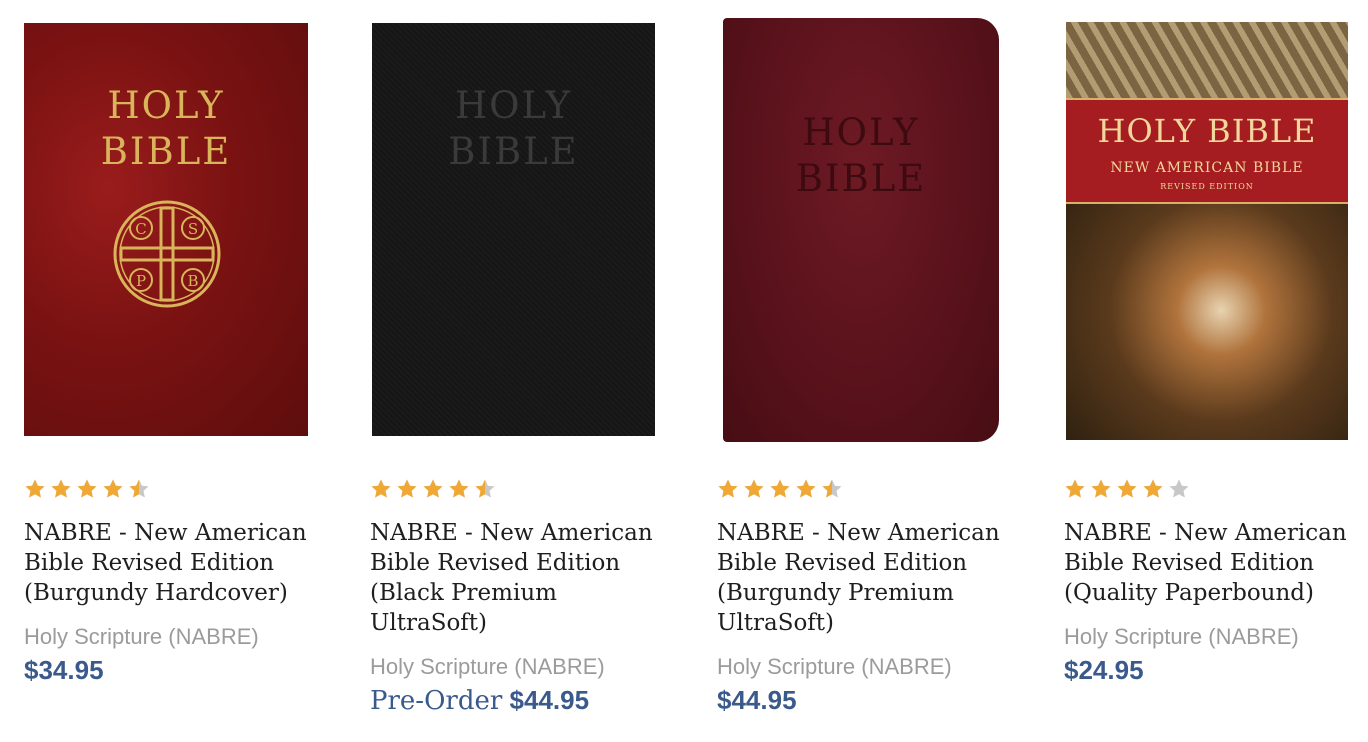 Image resolution: width=1368 pixels, height=742 pixels. Describe the element at coordinates (1207, 60) in the screenshot. I see `cover-arch-artwork` at that location.